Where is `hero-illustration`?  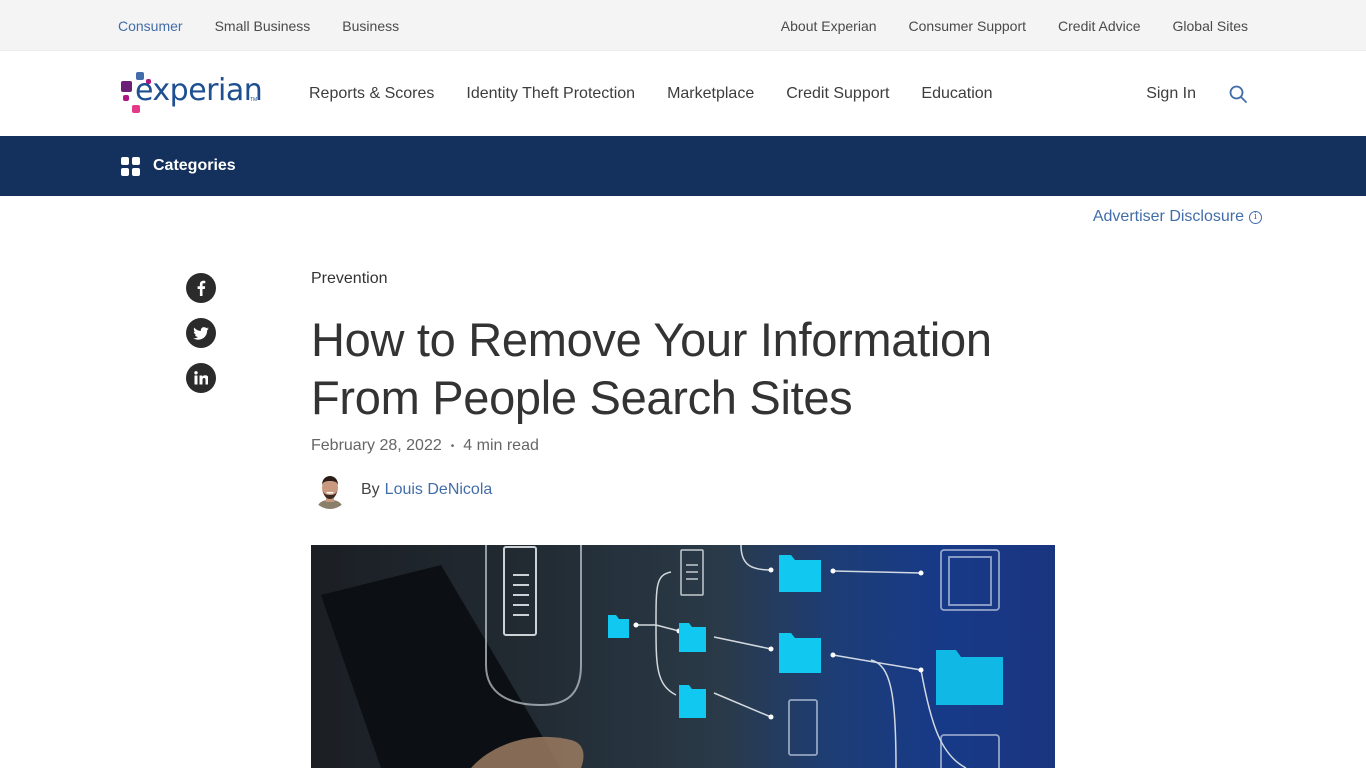 hero-illustration is located at coordinates (662, 656).